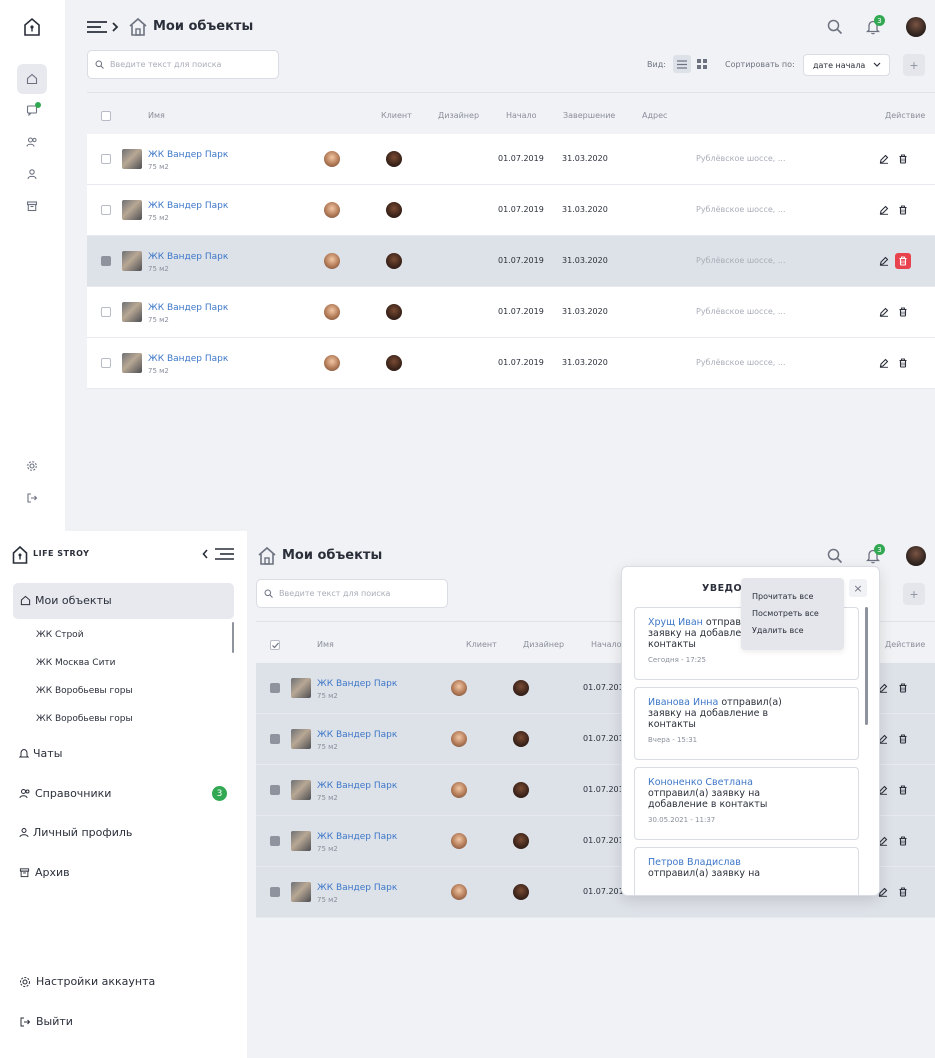 Image resolution: width=935 pixels, height=1058 pixels. Describe the element at coordinates (858, 588) in the screenshot. I see `close-icon: ×` at that location.